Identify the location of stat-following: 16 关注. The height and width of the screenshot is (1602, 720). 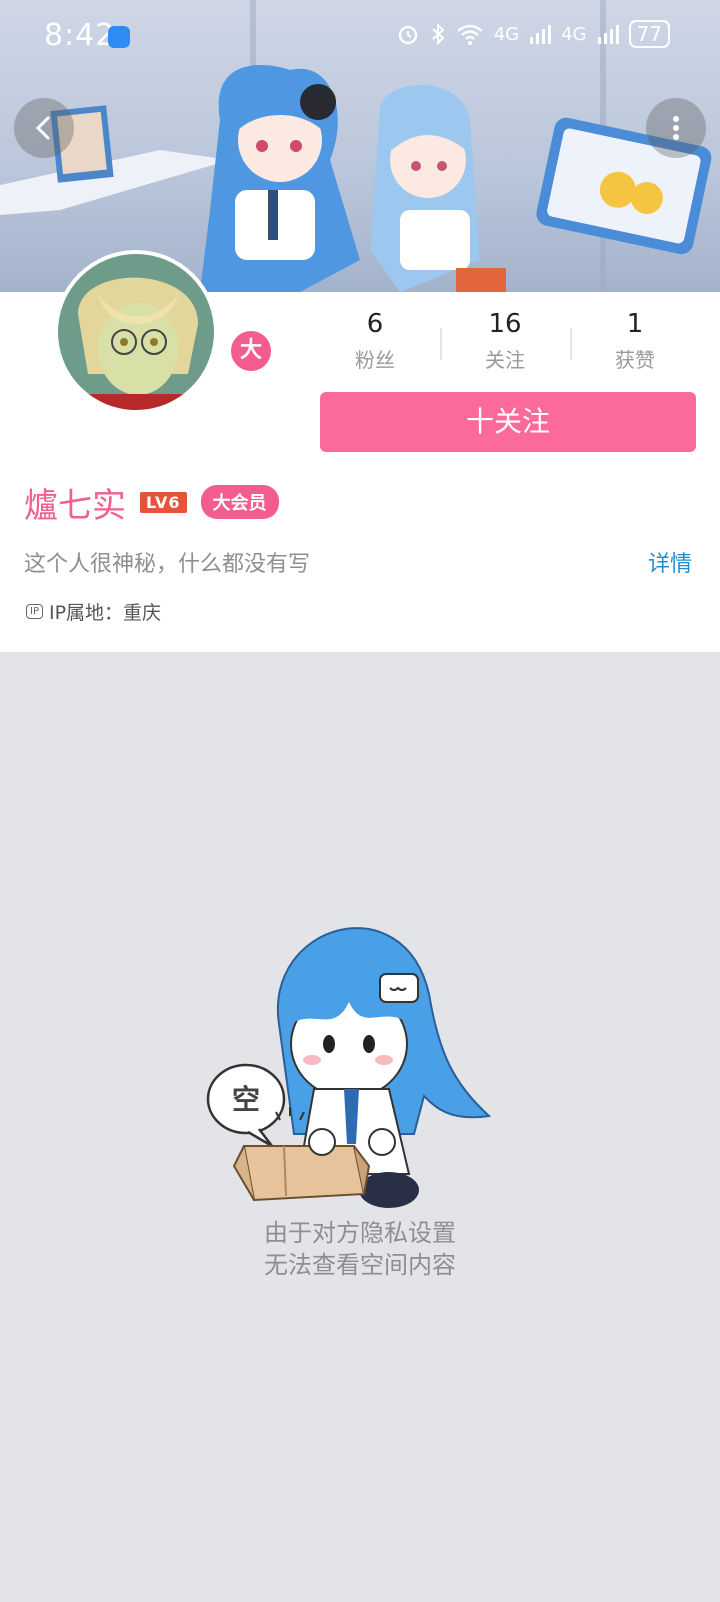
(505, 341).